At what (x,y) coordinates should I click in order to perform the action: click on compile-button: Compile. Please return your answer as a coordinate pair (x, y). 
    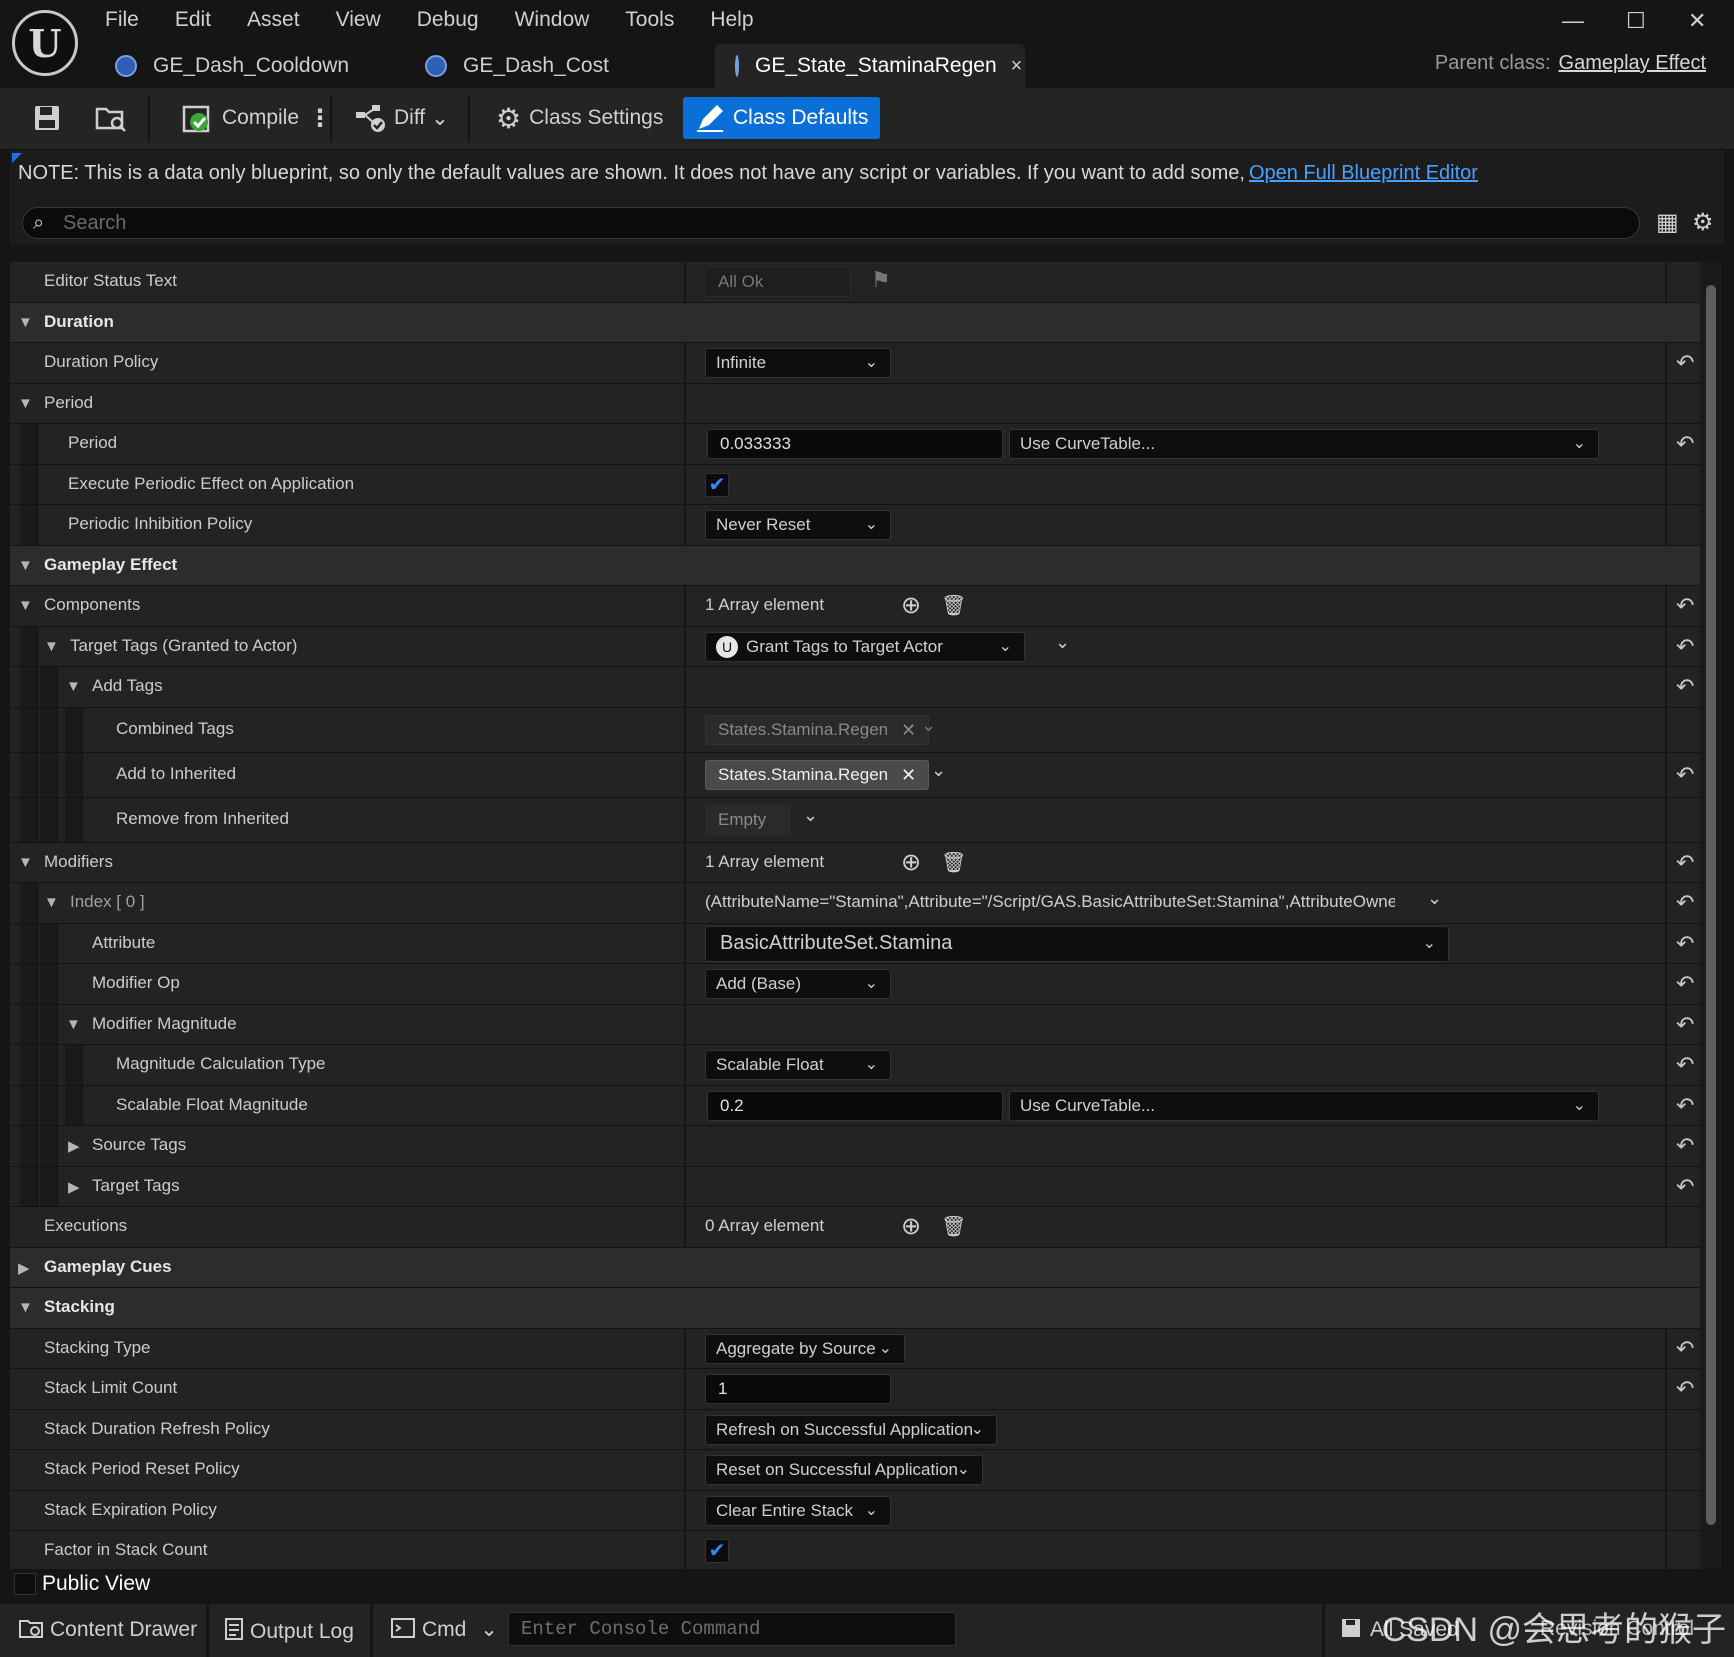
    Looking at the image, I should click on (240, 118).